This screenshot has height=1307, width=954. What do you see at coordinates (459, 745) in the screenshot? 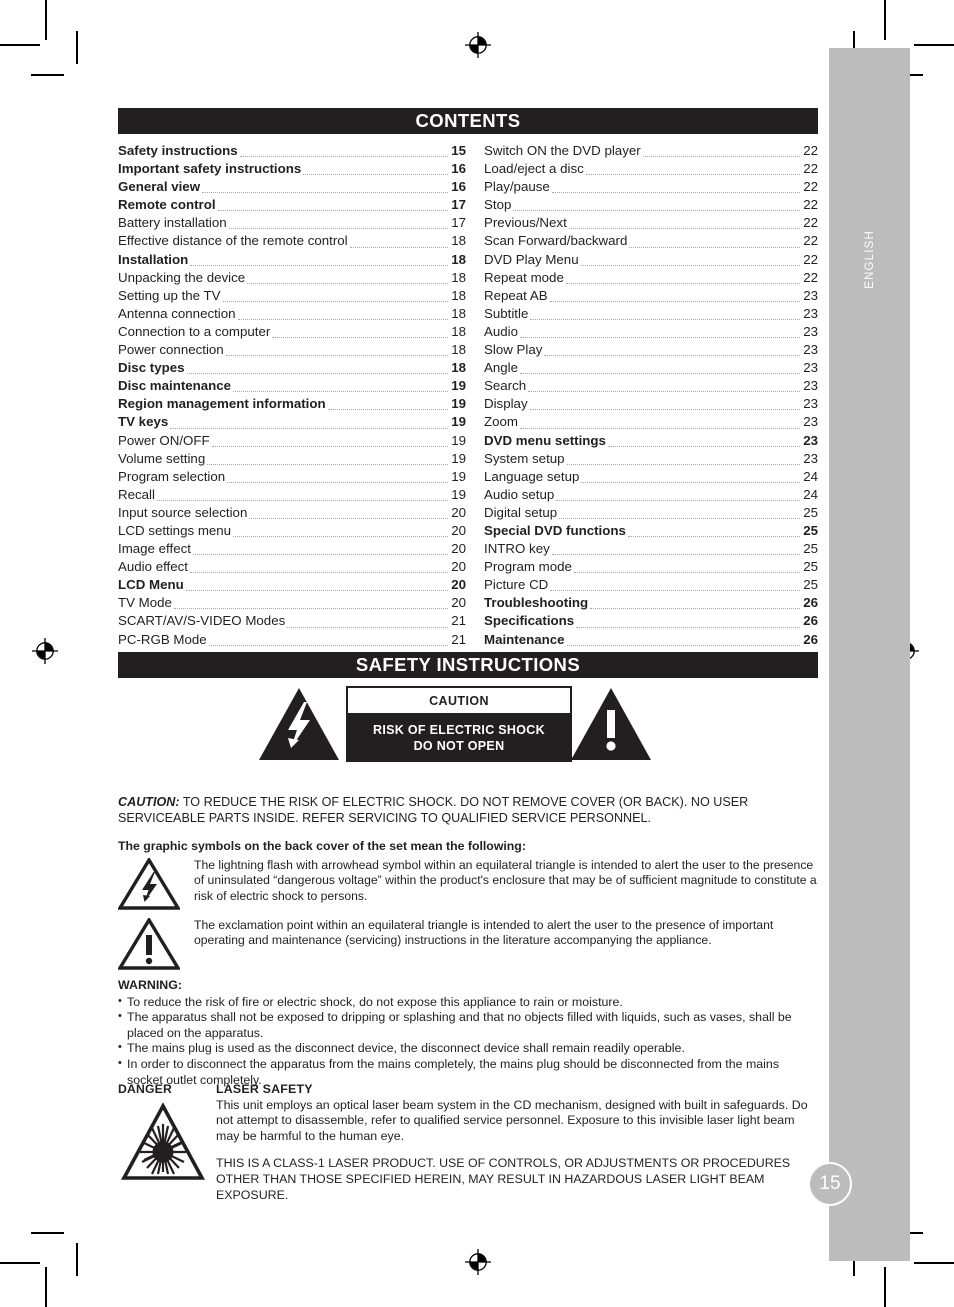
I see `caution-box-line2: DO NOT OPEN` at bounding box center [459, 745].